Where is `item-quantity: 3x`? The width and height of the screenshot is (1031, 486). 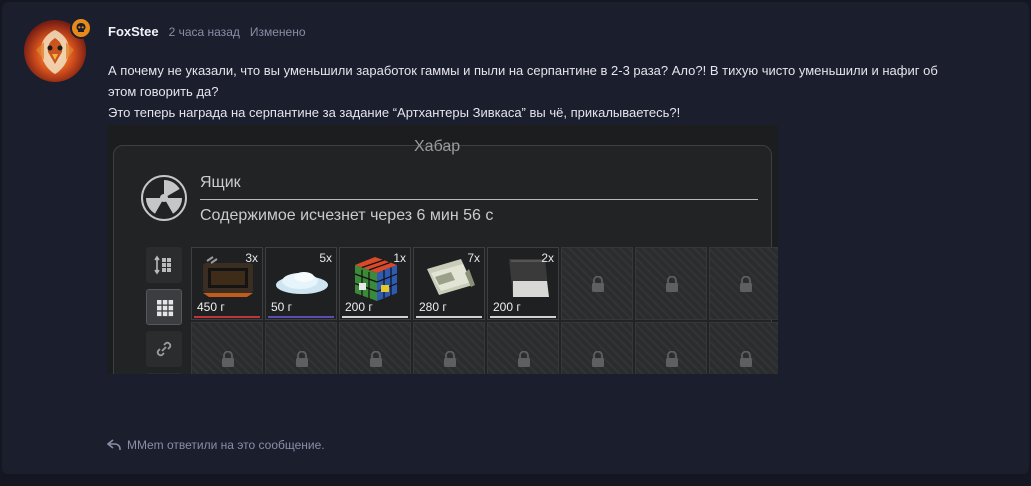 item-quantity: 3x is located at coordinates (251, 258).